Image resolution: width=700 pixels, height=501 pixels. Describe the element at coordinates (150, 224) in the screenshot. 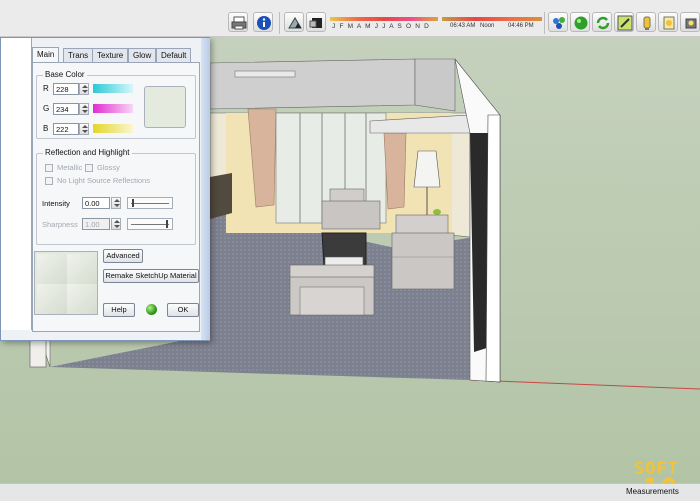

I see `sharpness-slider` at that location.